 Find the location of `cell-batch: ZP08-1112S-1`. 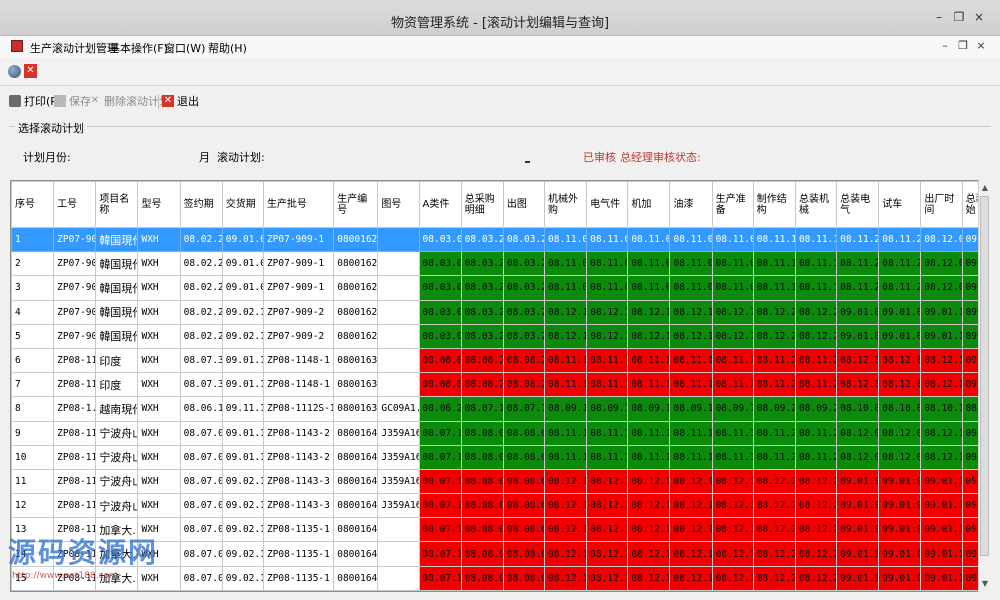

cell-batch: ZP08-1112S-1 is located at coordinates (298, 409).